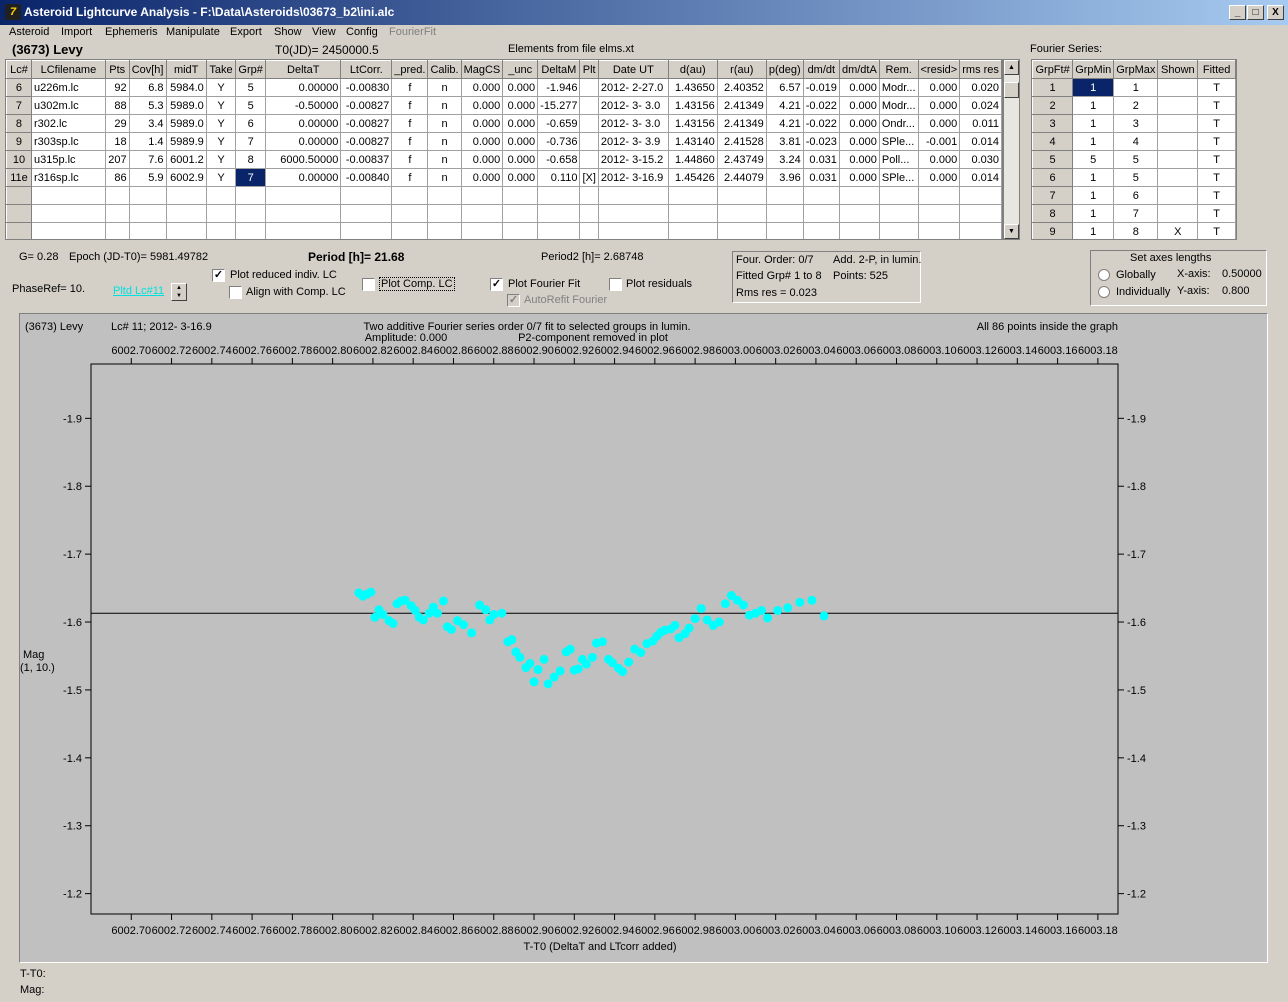  Describe the element at coordinates (251, 177) in the screenshot. I see `lc-cell: 7` at that location.